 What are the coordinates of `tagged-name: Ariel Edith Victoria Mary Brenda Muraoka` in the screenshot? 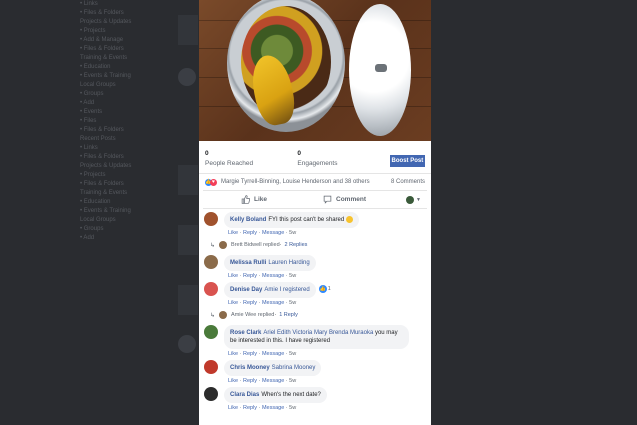 It's located at (318, 333).